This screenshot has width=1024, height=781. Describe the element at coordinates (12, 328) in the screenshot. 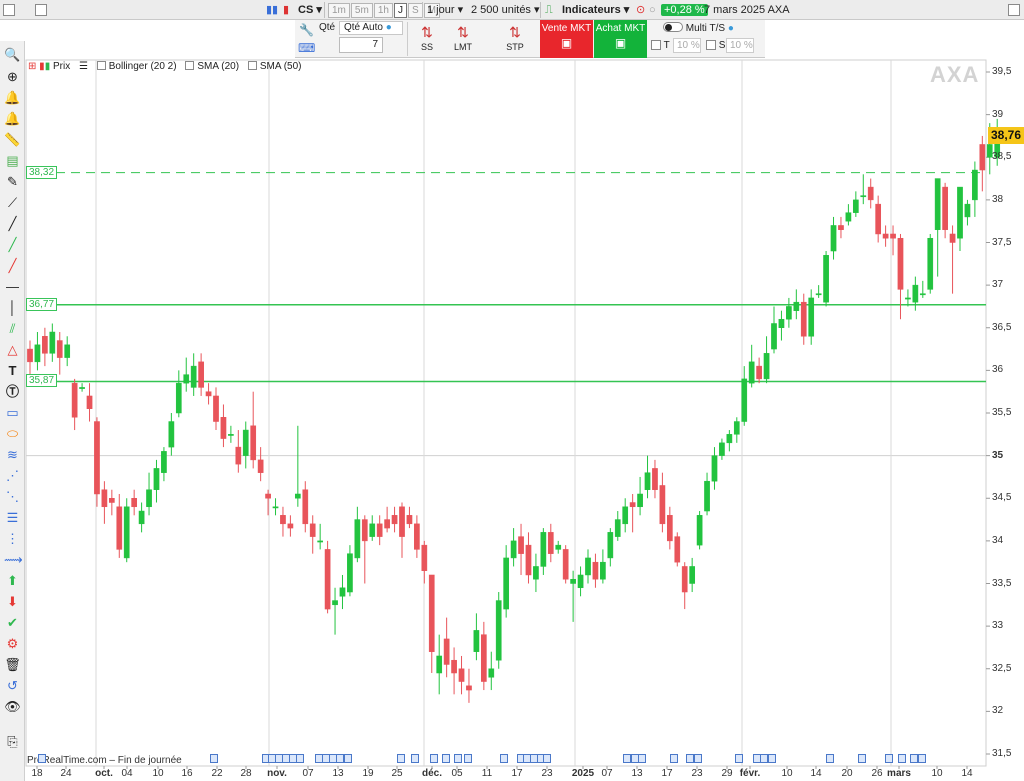

I see `channel-icon: ⫽` at that location.